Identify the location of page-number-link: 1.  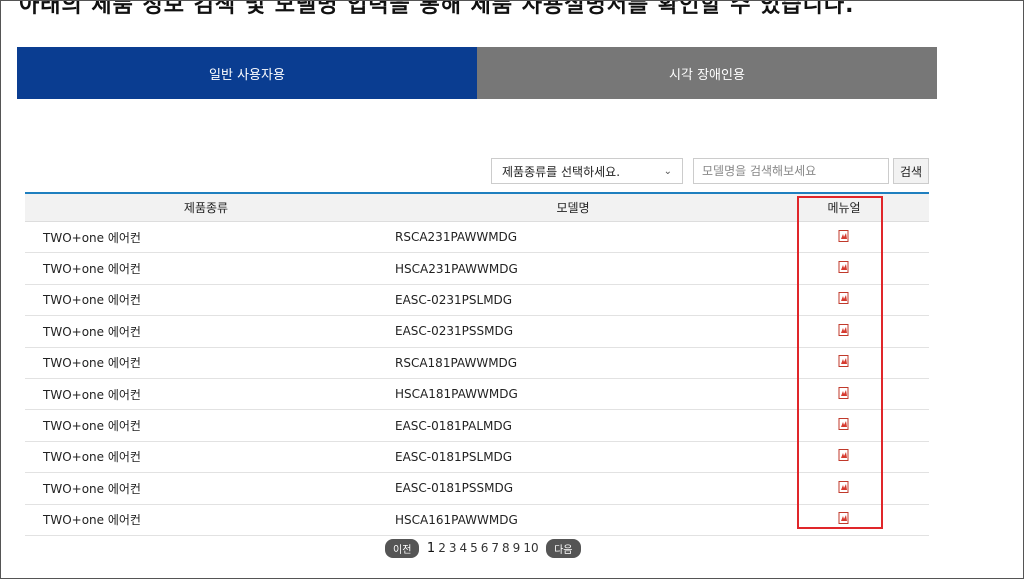
(431, 548).